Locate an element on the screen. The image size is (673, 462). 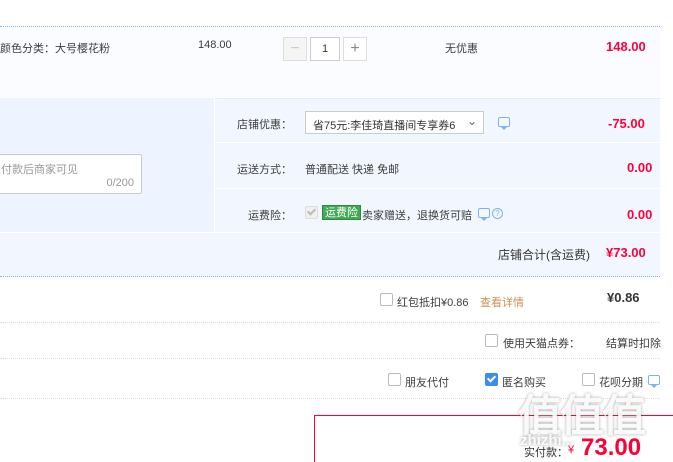
redpacket-amount: ¥0.86 is located at coordinates (623, 297).